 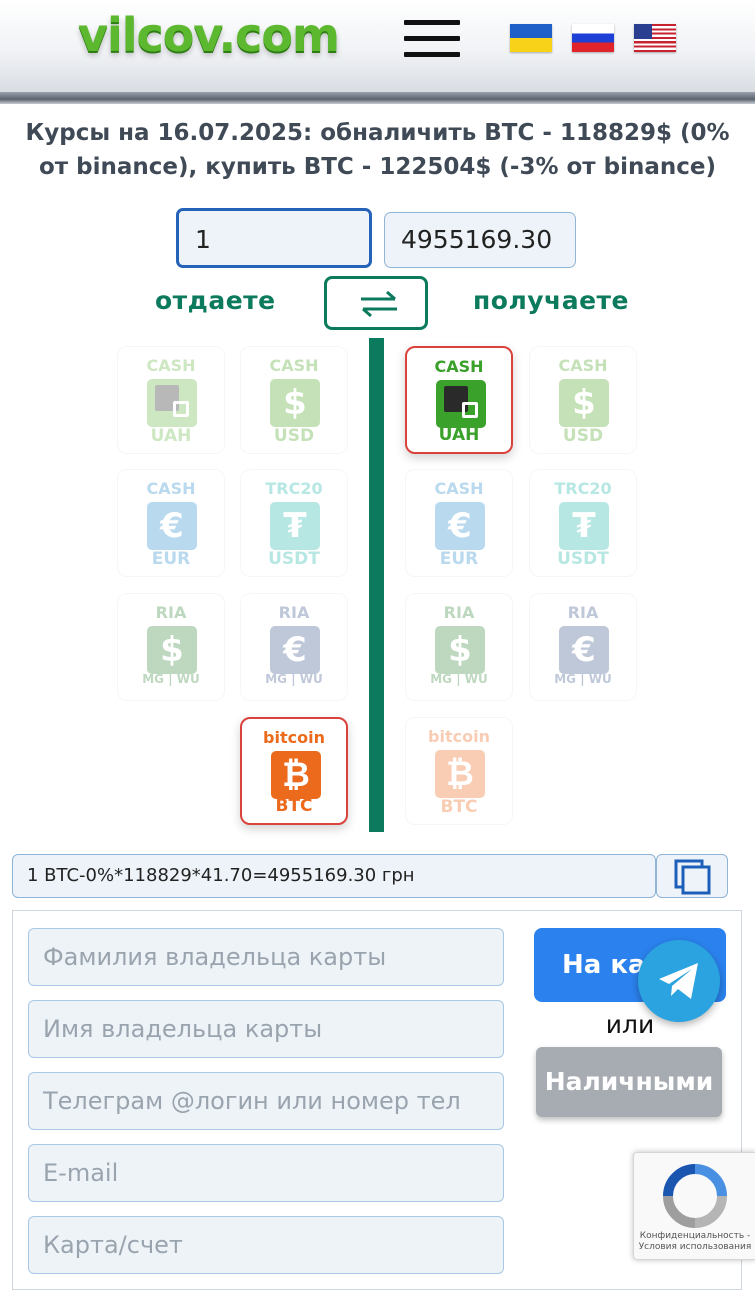 I want to click on get-currency-tile: CASH UAH, so click(x=459, y=400).